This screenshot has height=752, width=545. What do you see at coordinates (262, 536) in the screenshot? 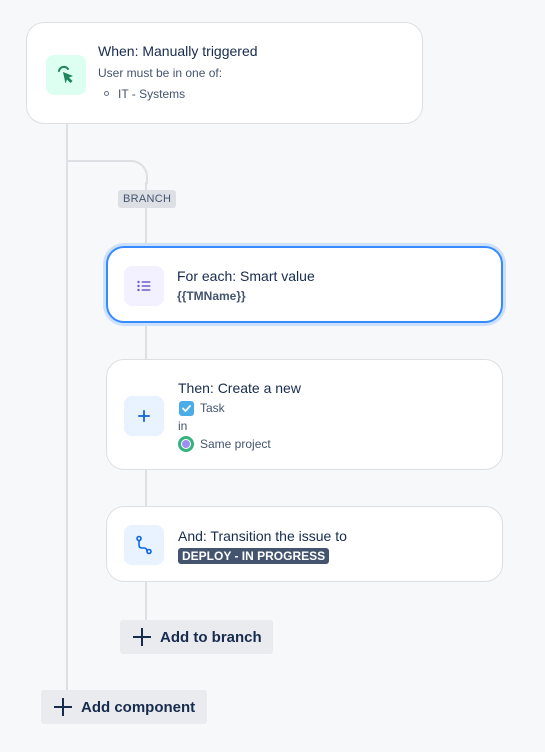
I see `transition-title: And: Transition the issue to` at bounding box center [262, 536].